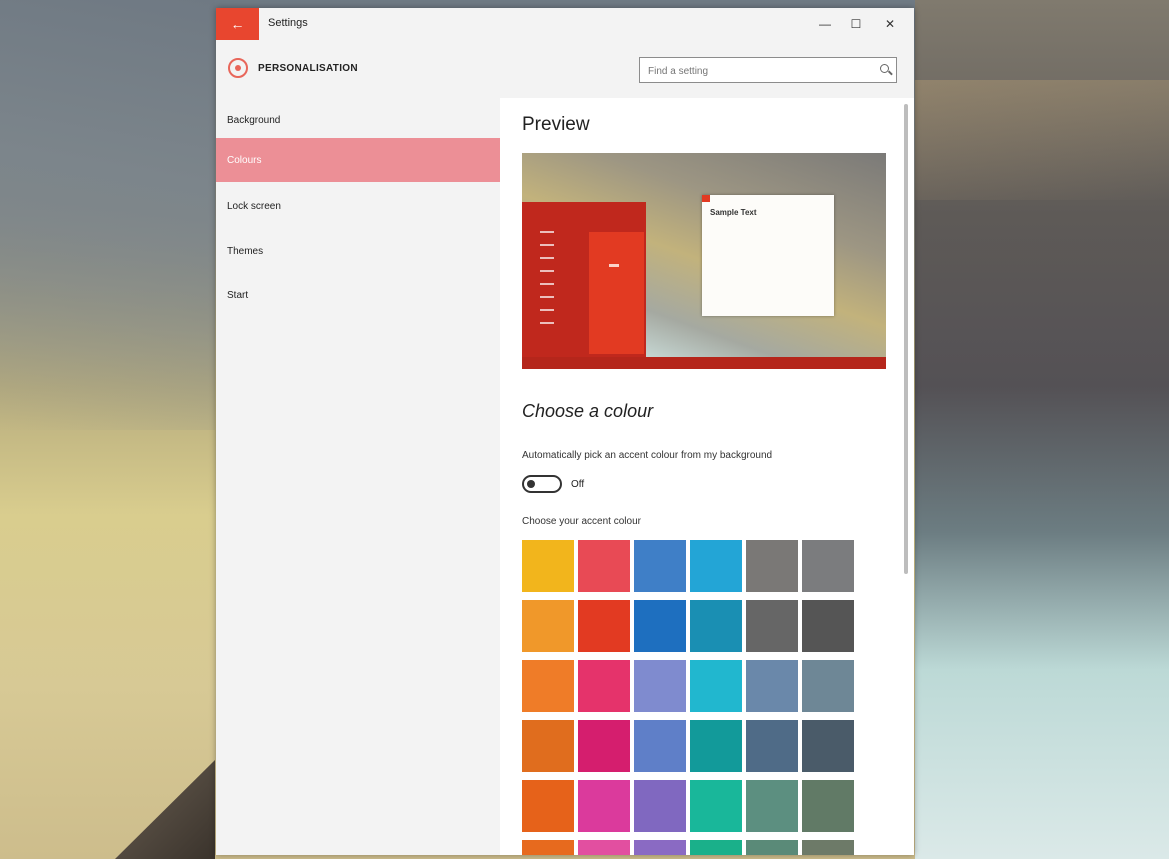 This screenshot has width=1169, height=859. I want to click on choose-colour-title: Choose a colour, so click(588, 411).